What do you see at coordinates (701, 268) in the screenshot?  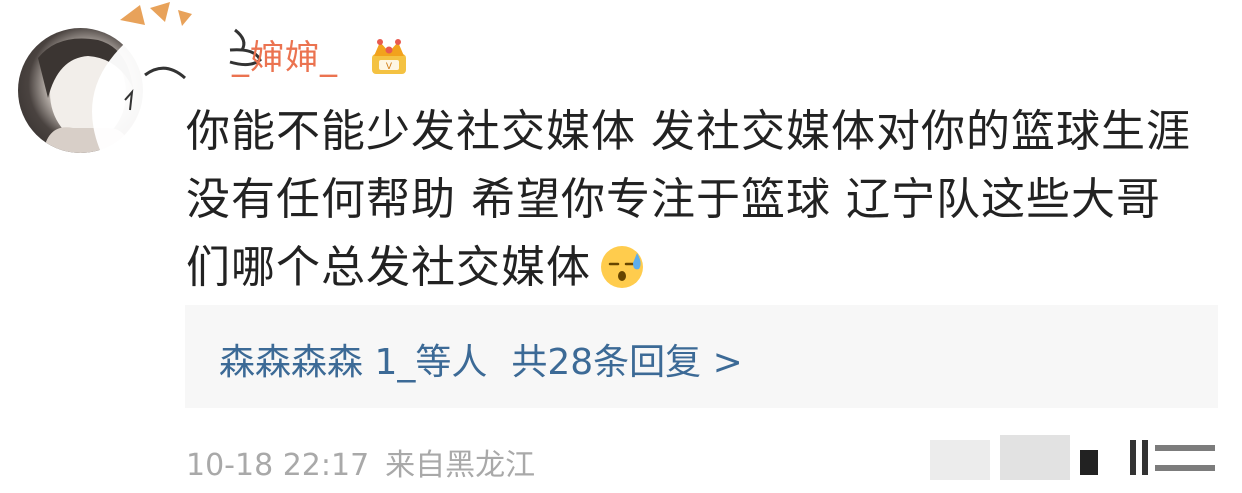 I see `comment-line: 们哪个总发社交媒体` at bounding box center [701, 268].